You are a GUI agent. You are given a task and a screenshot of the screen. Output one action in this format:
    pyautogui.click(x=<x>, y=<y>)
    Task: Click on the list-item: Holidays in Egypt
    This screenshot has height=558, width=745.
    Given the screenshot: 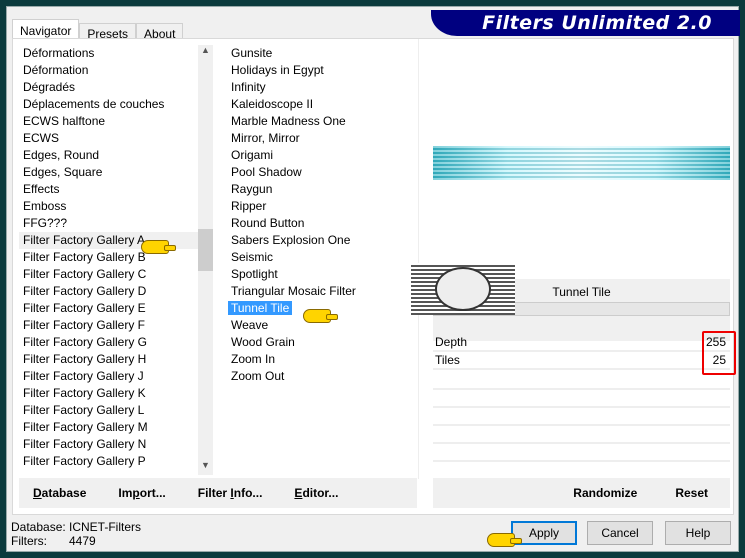 What is the action you would take?
    pyautogui.click(x=322, y=70)
    